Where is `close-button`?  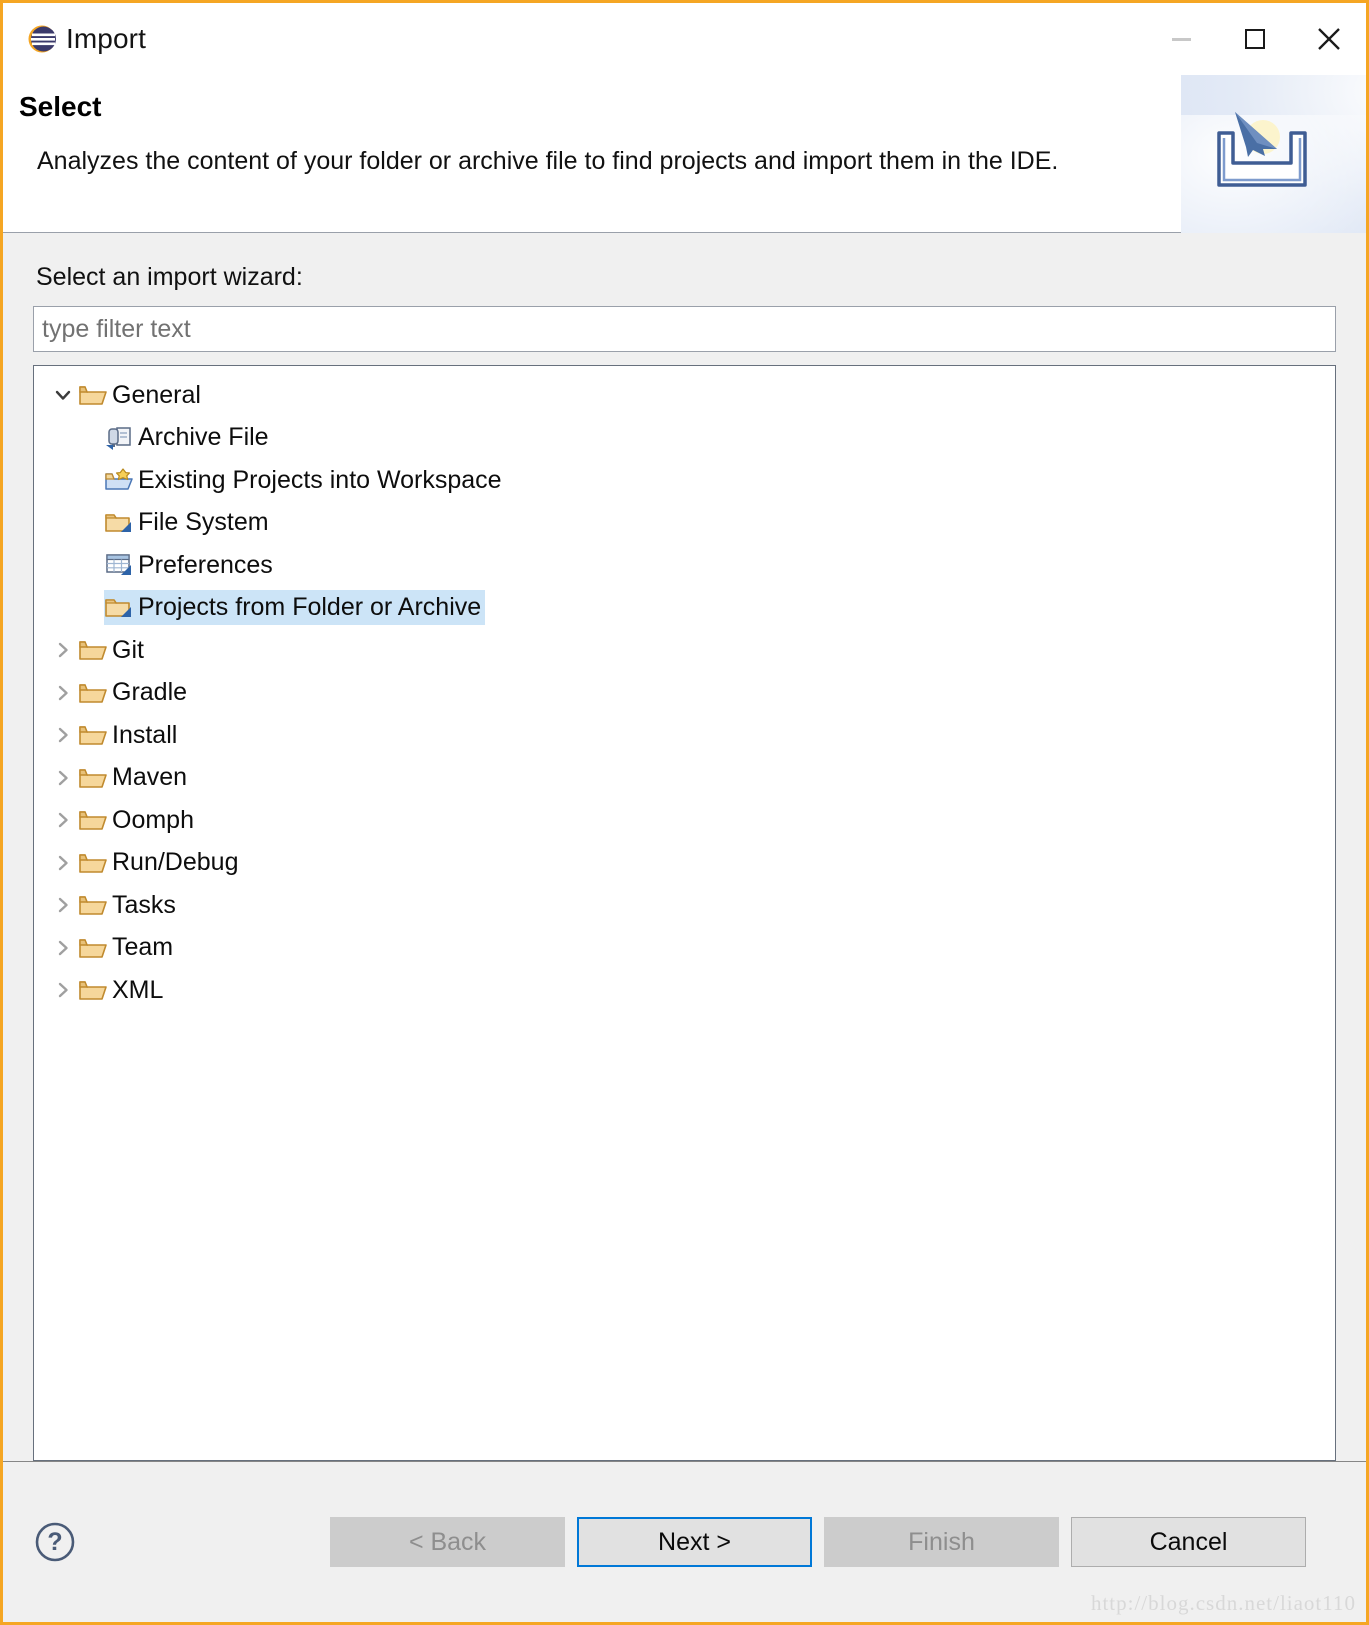
close-button is located at coordinates (1329, 39).